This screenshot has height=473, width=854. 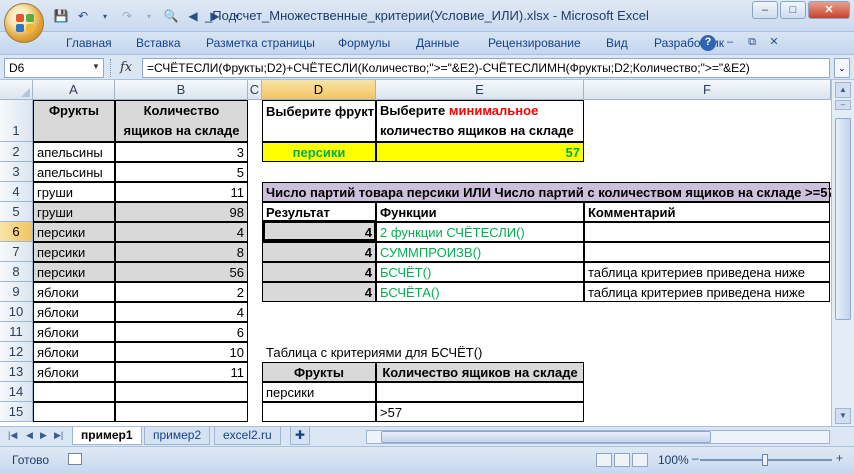 What do you see at coordinates (24, 23) in the screenshot?
I see `office-button` at bounding box center [24, 23].